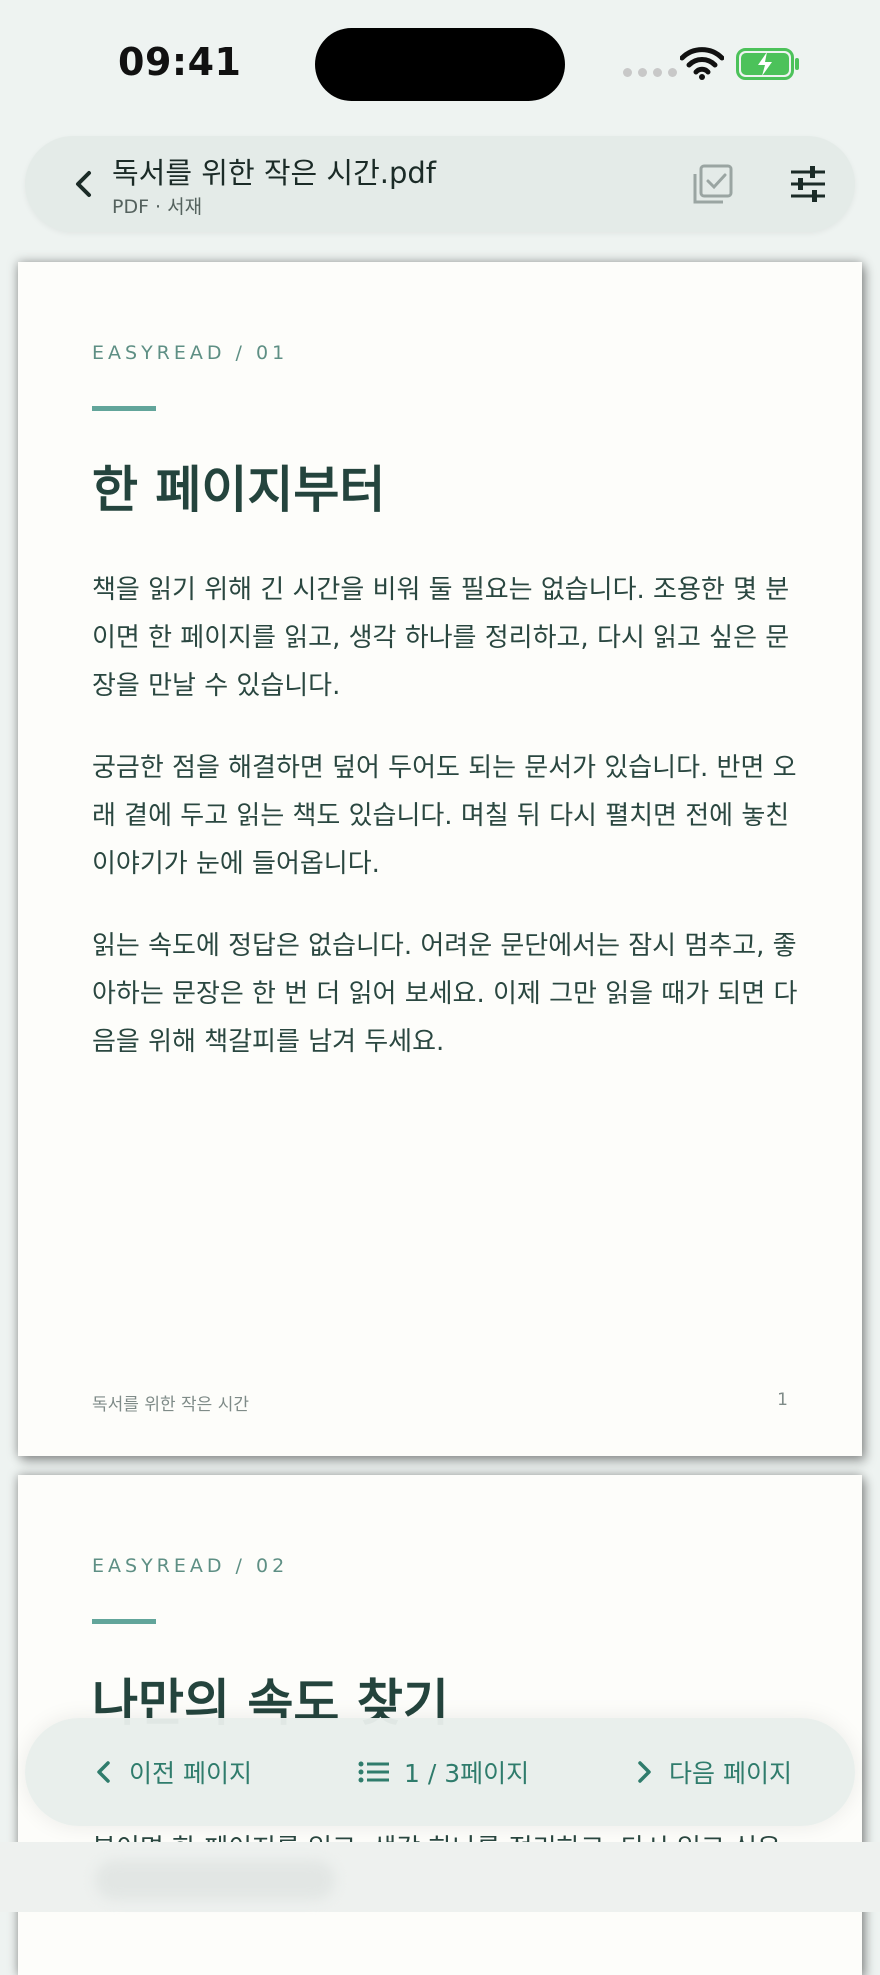 The width and height of the screenshot is (880, 1975). I want to click on page-eyebrow: EASYREAD / 01, so click(190, 353).